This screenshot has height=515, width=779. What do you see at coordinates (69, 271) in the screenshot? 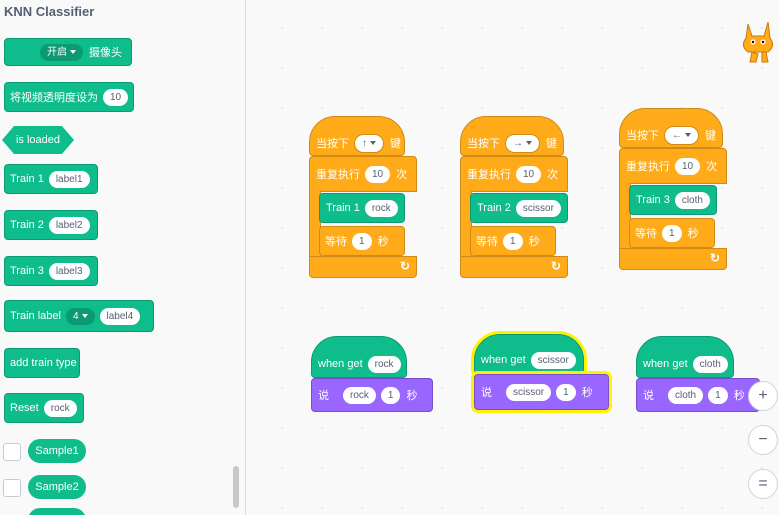
I see `label-input: label3` at bounding box center [69, 271].